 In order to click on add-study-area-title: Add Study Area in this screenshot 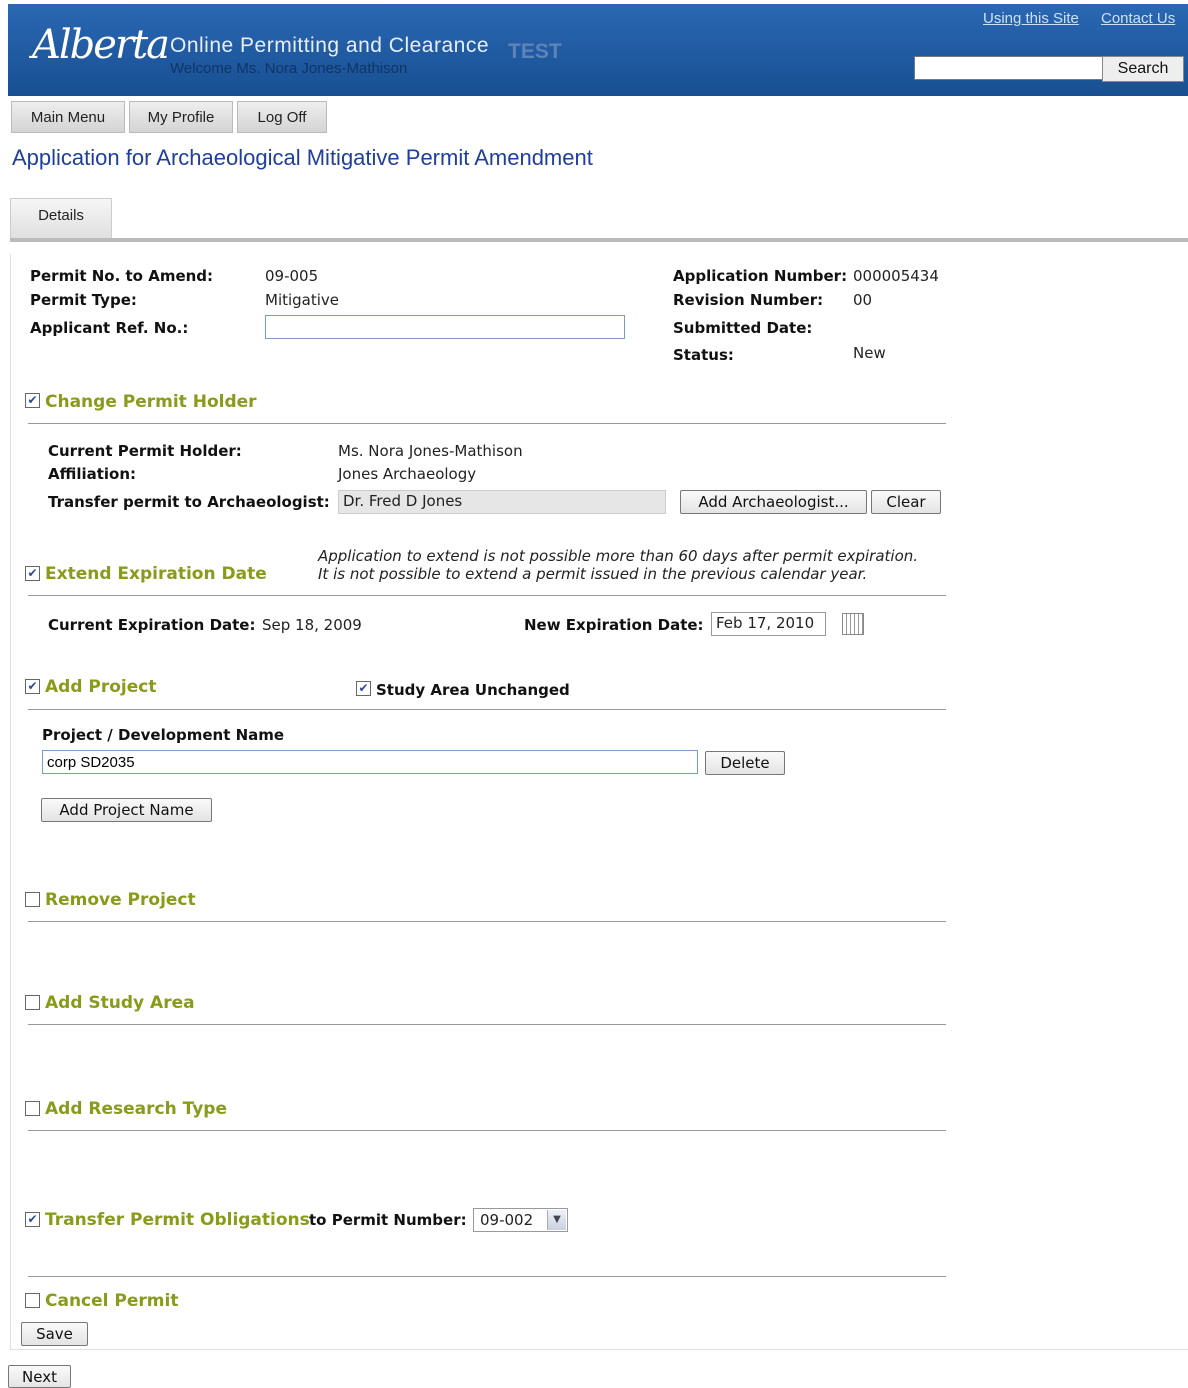, I will do `click(120, 1003)`.